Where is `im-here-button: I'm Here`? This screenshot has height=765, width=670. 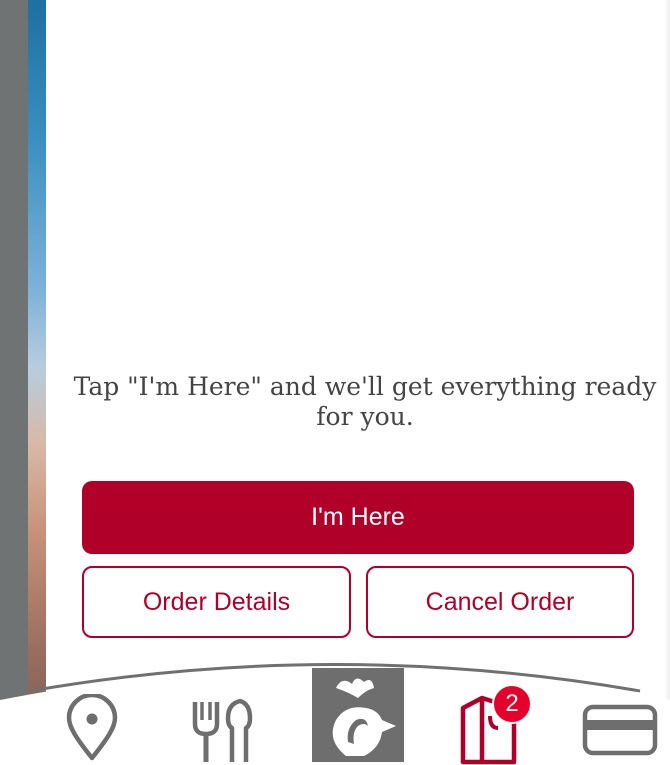
im-here-button: I'm Here is located at coordinates (358, 517).